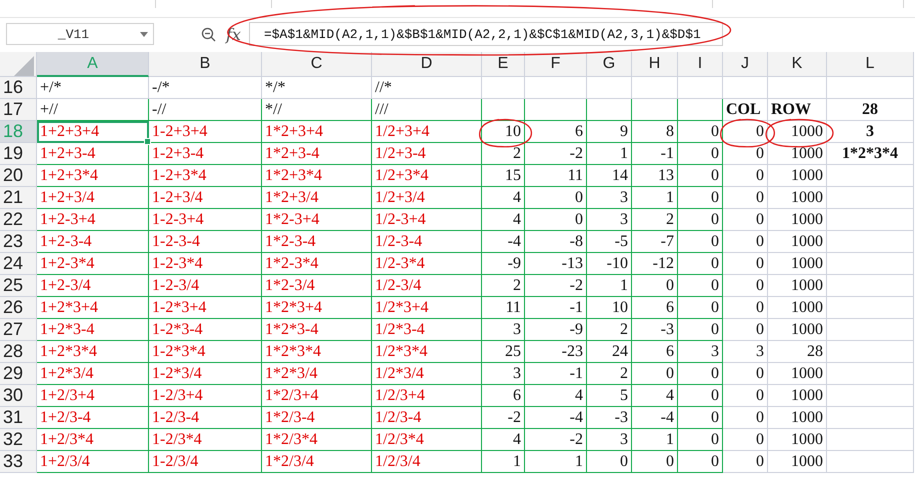 The height and width of the screenshot is (477, 915). I want to click on row-header: 29, so click(18, 374).